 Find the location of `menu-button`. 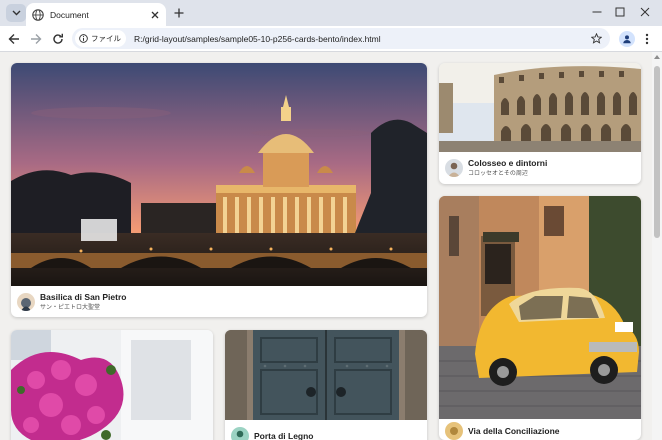

menu-button is located at coordinates (647, 39).